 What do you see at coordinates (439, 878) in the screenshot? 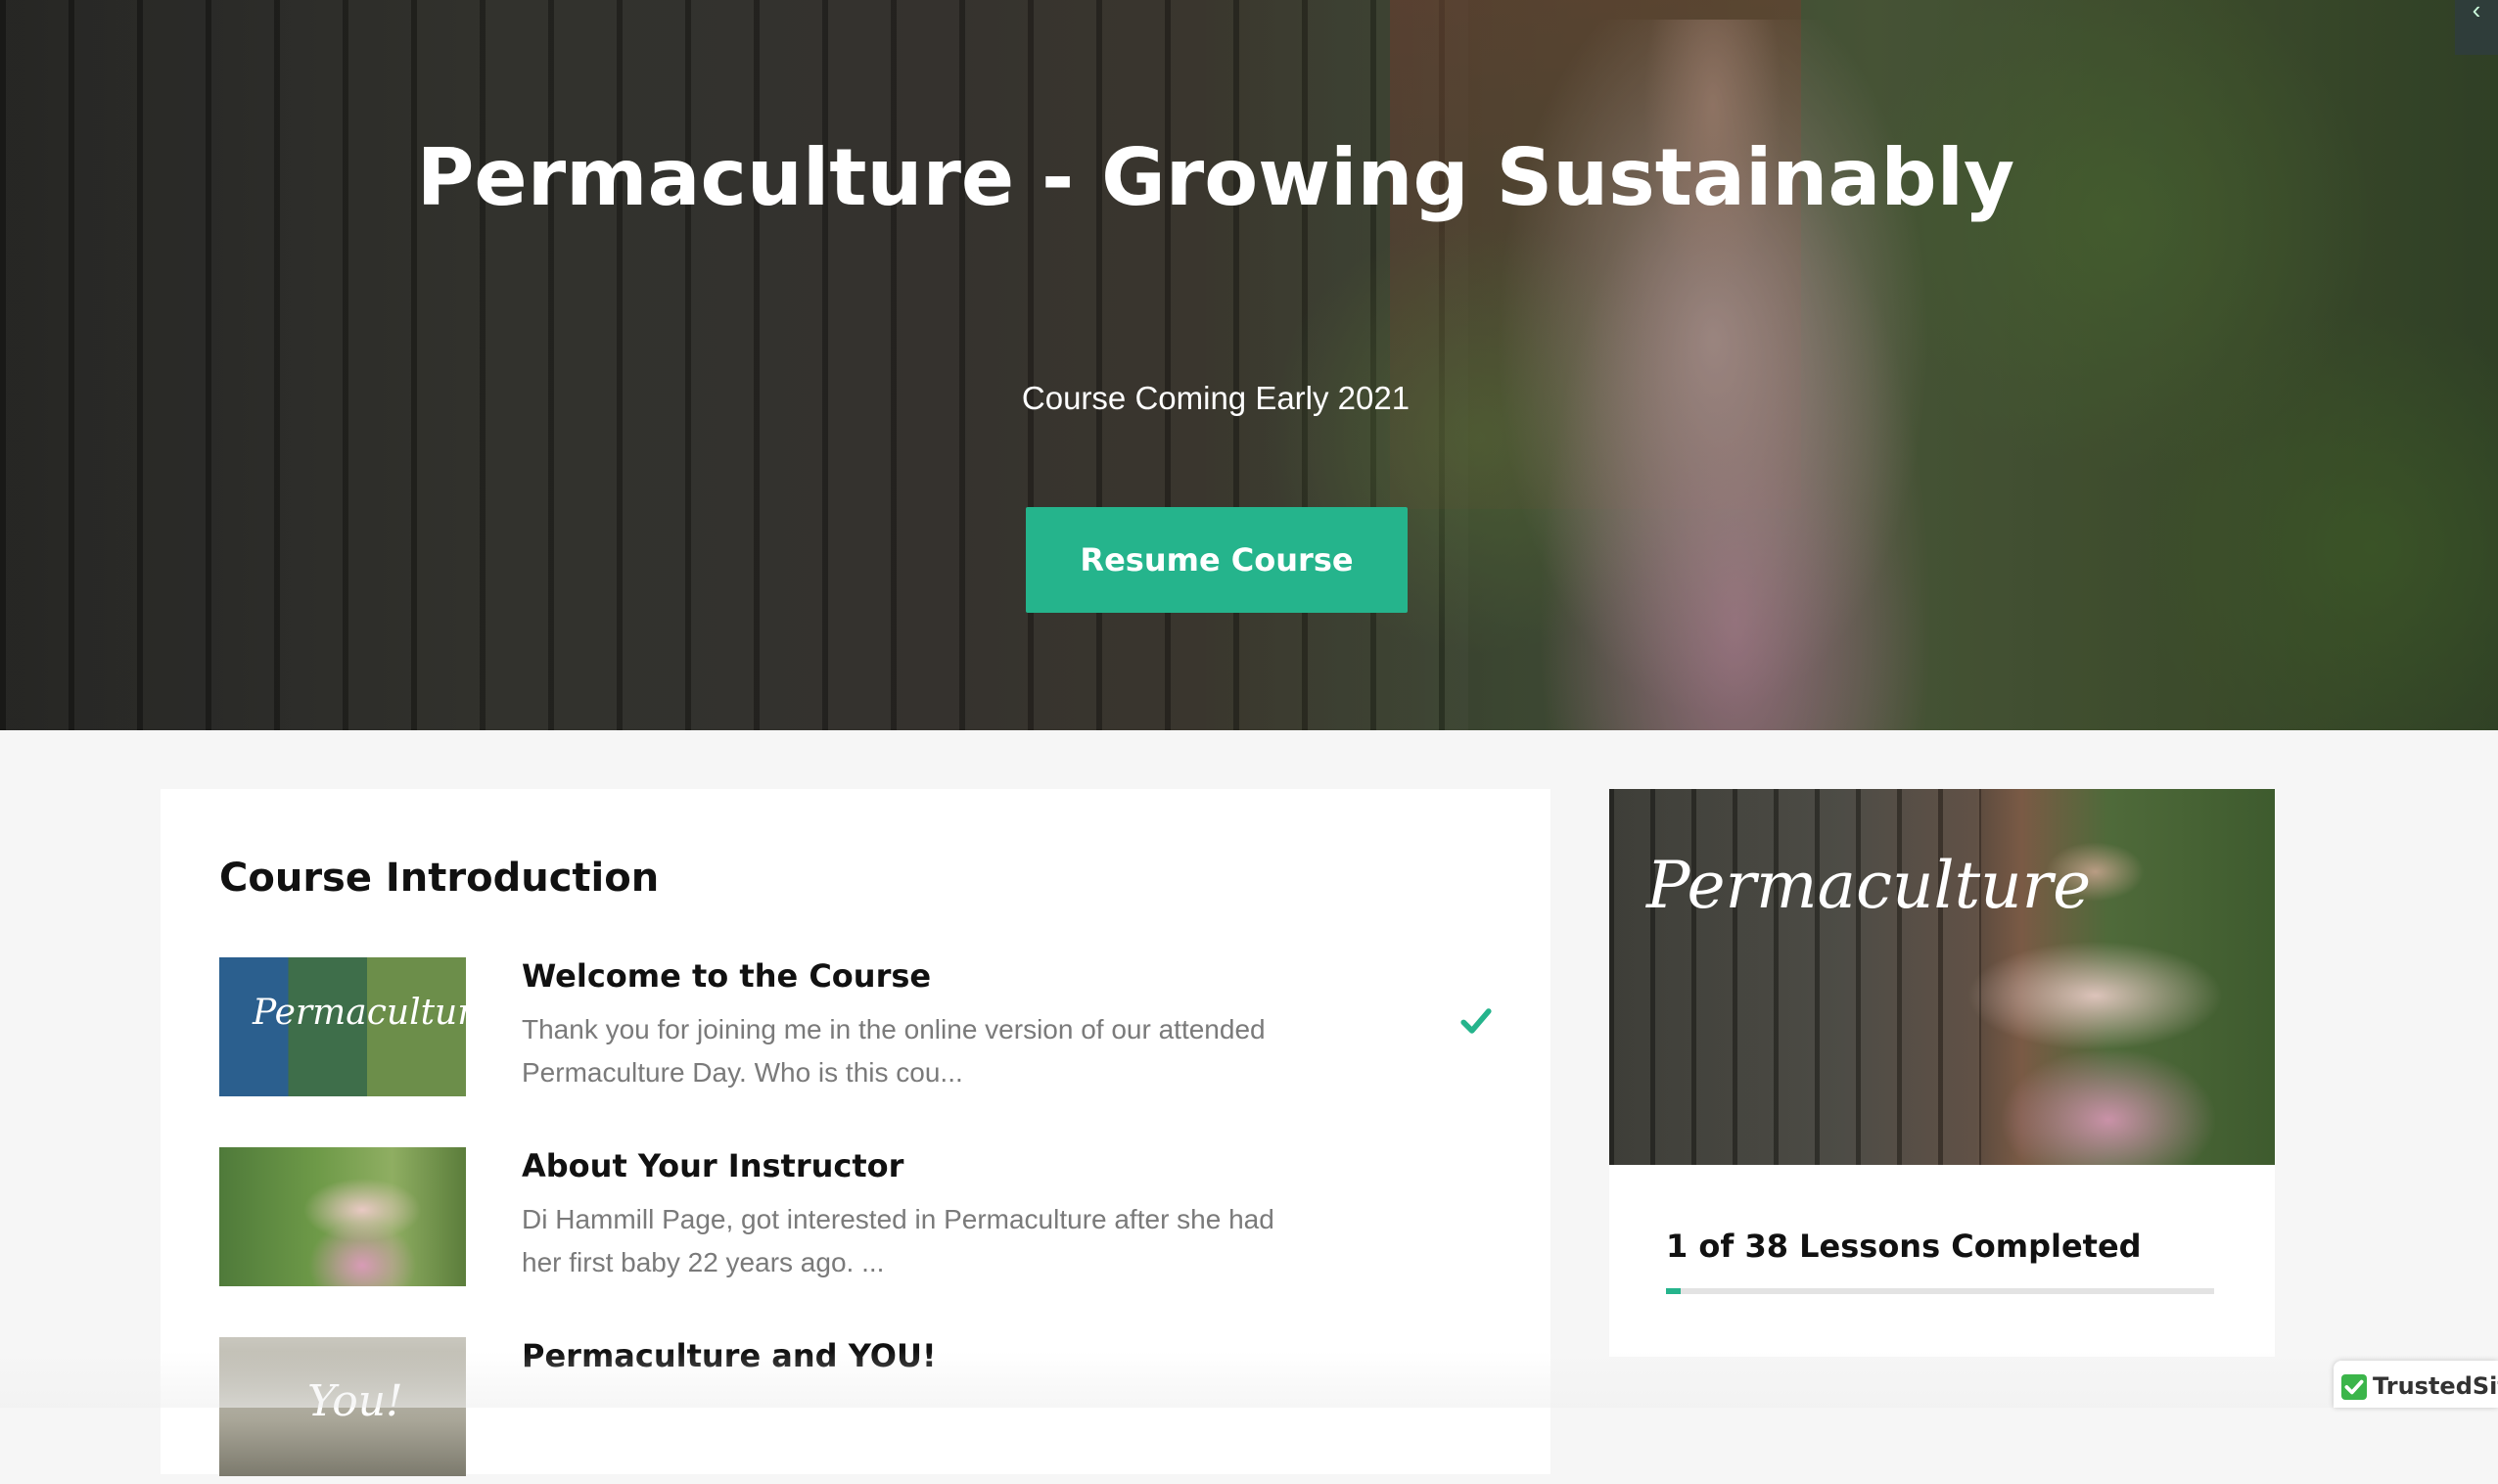
I see `section-title: Course Introduction` at bounding box center [439, 878].